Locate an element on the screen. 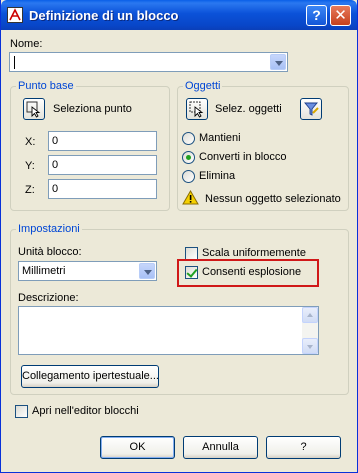 This screenshot has width=358, height=473. y-label: Y: is located at coordinates (30, 166).